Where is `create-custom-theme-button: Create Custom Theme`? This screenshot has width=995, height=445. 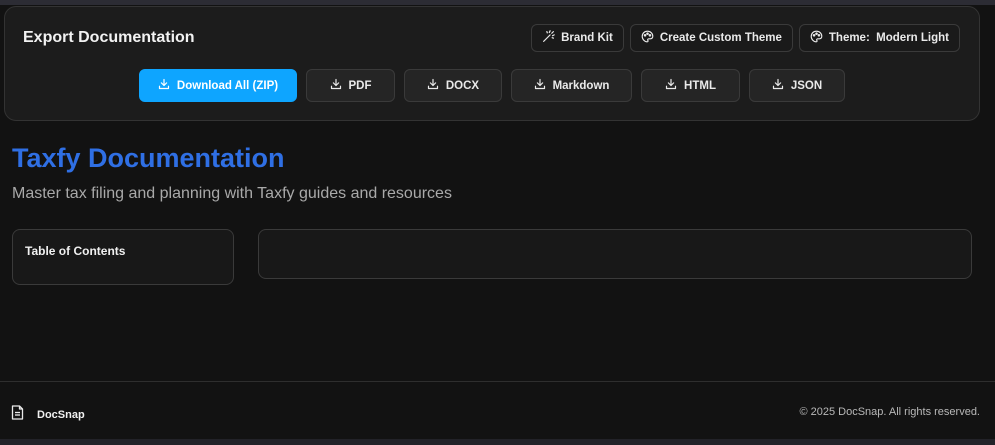 create-custom-theme-button: Create Custom Theme is located at coordinates (711, 38).